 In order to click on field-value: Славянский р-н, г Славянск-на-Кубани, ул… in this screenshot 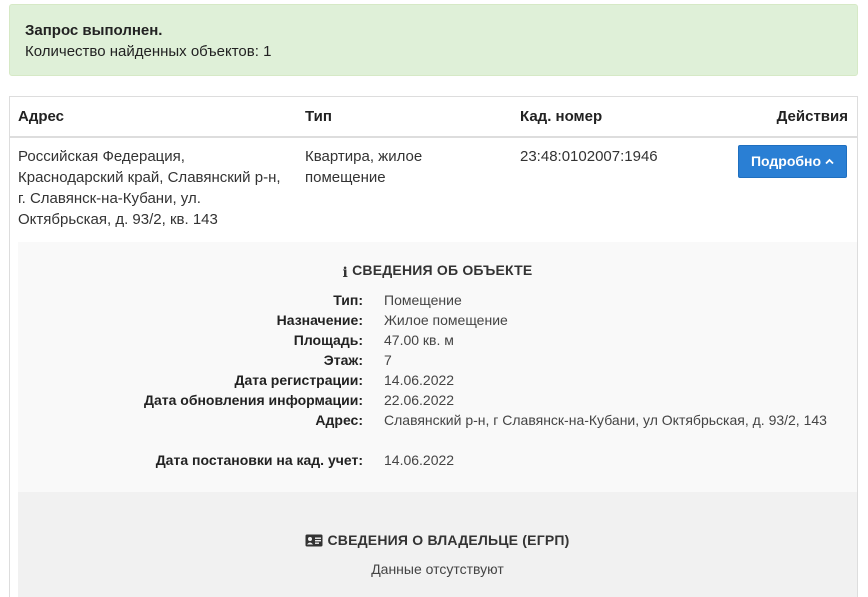, I will do `click(605, 420)`.